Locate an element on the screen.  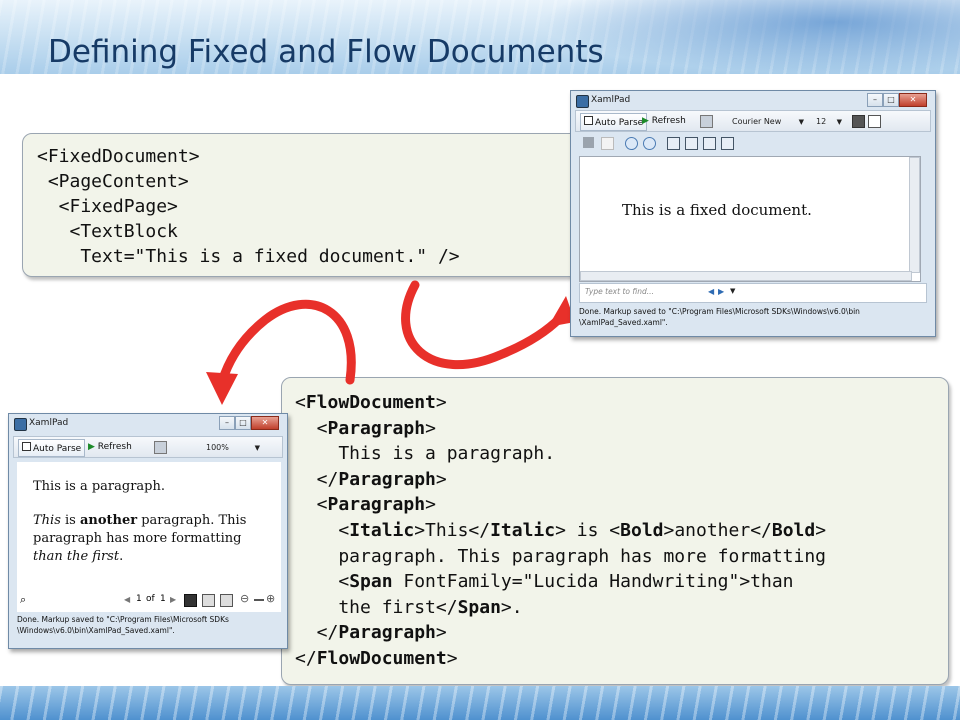
slide-footer is located at coordinates (480, 703).